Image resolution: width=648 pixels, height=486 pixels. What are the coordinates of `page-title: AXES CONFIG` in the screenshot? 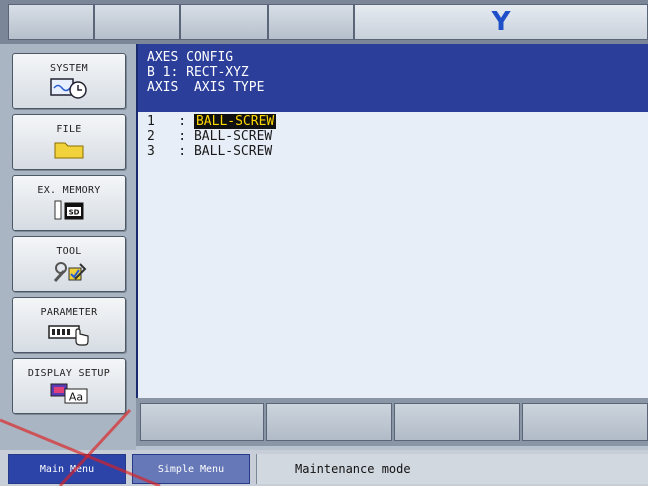 It's located at (190, 57).